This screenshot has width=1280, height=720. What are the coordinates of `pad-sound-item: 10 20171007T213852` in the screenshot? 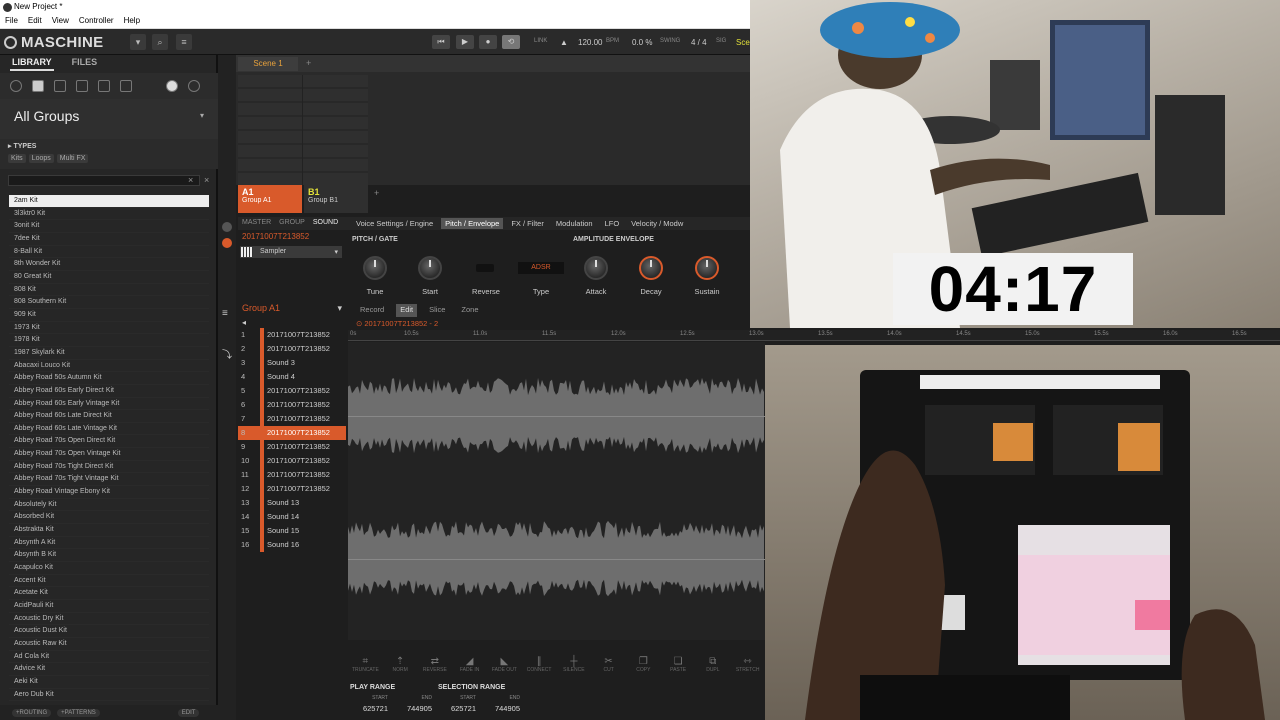 It's located at (292, 461).